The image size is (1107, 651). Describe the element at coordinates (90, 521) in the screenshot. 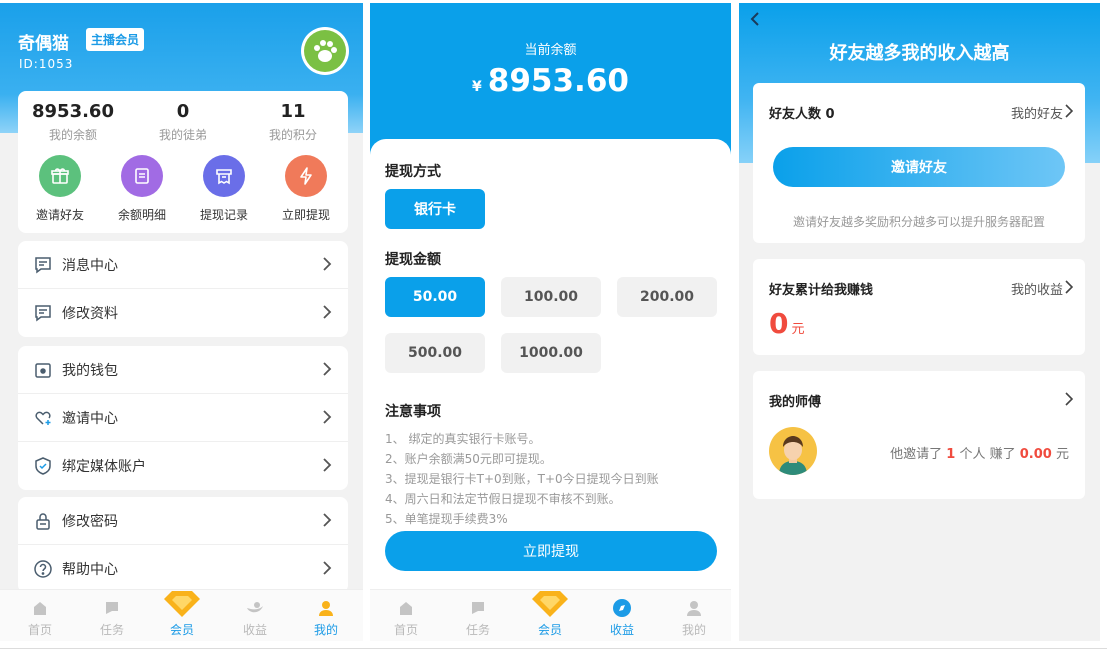

I see `menu-label: 修改密码` at that location.